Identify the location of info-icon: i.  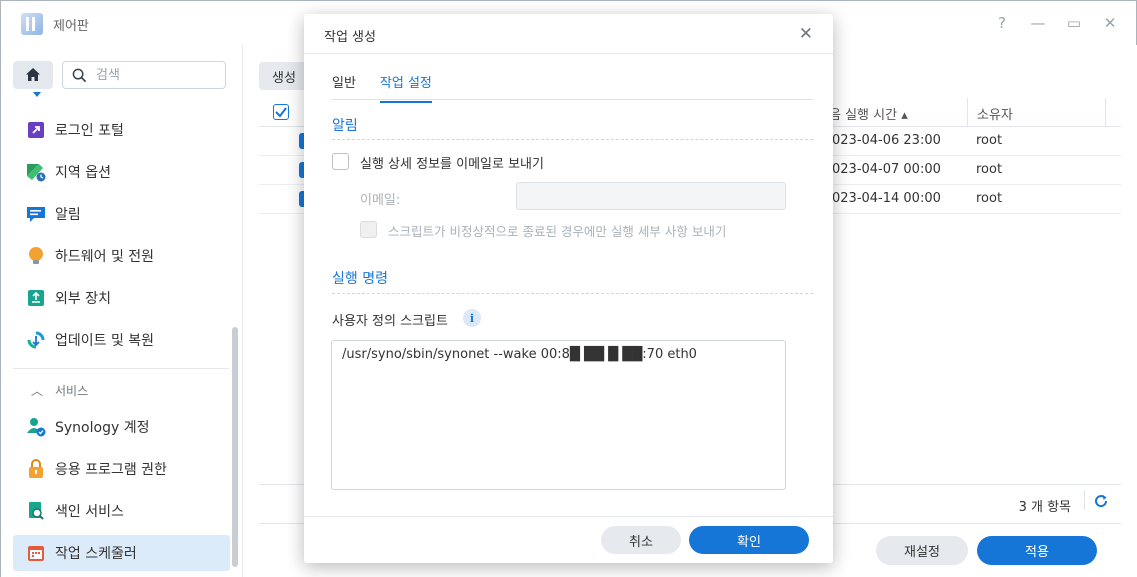
(472, 318).